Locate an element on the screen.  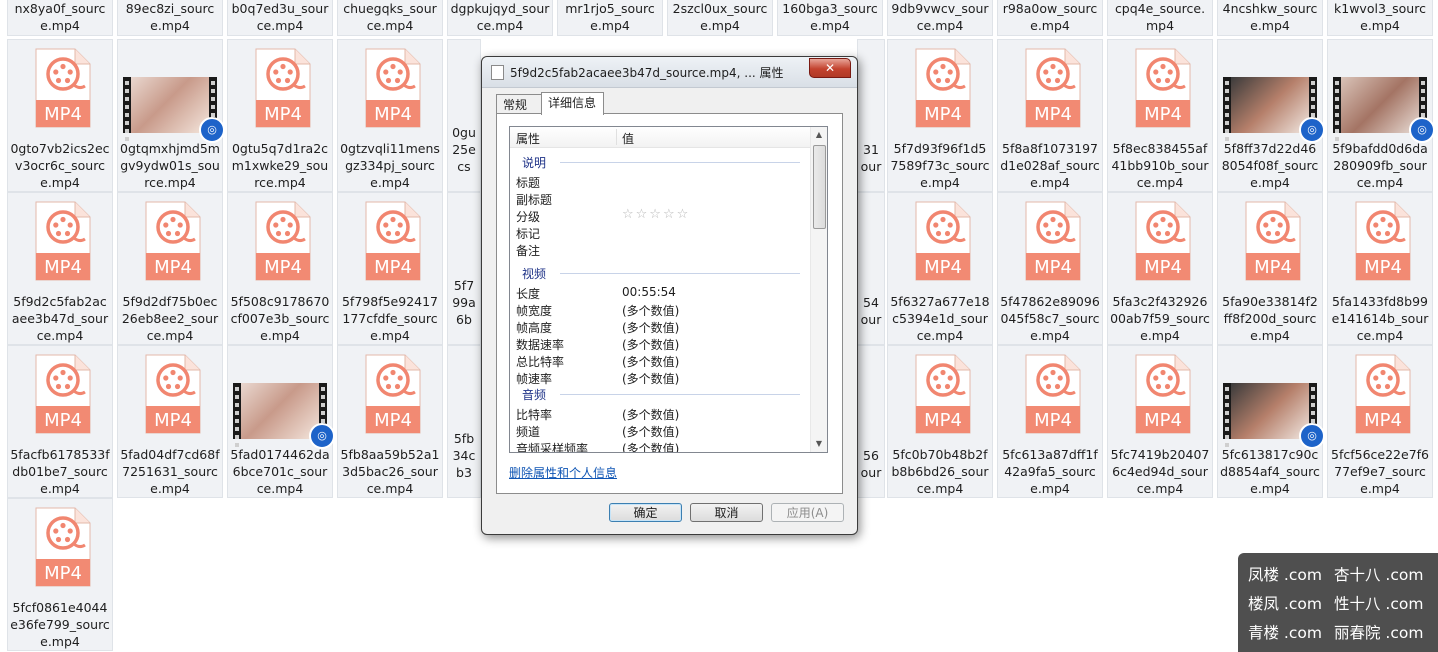
file-item: MP4 5f8a8f1073197d1e028af_source.mp4 is located at coordinates (1050, 115).